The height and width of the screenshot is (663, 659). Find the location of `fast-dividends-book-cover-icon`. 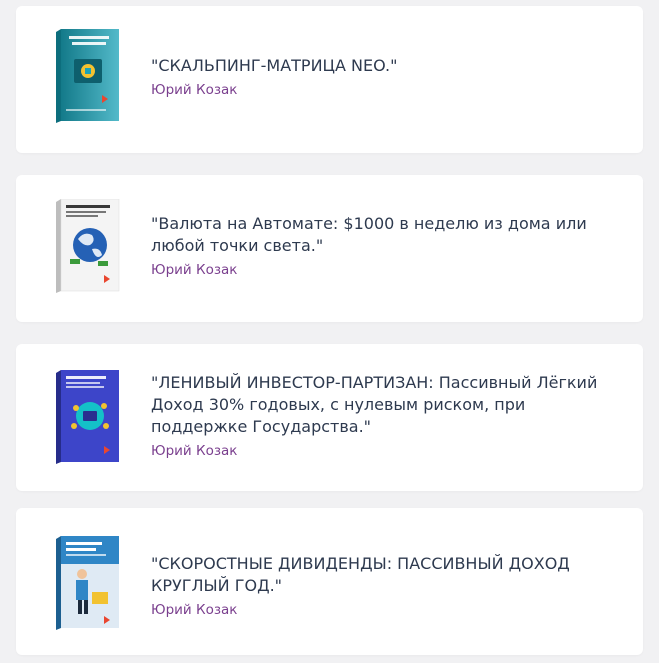

fast-dividends-book-cover-icon is located at coordinates (87, 583).